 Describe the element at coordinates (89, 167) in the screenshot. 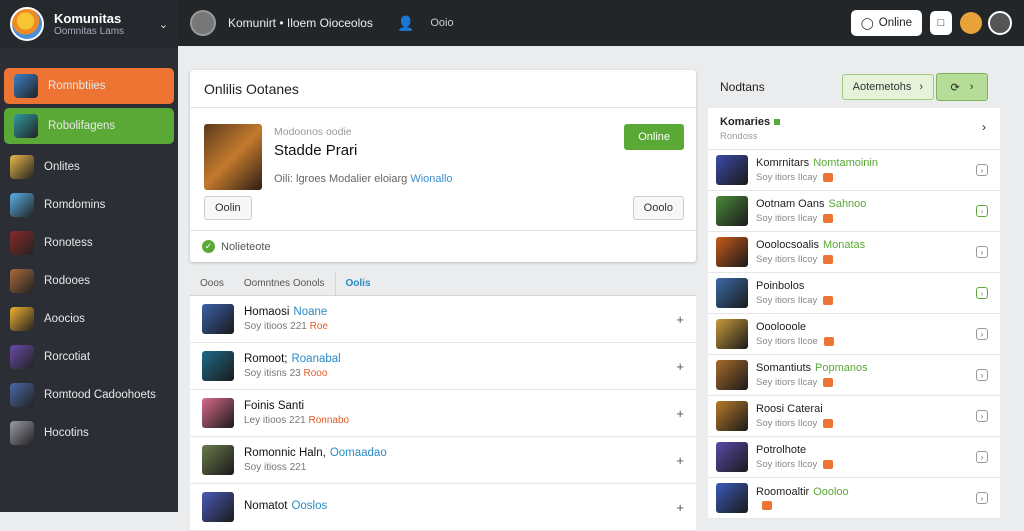

I see `sidebar-item-2: Onlites` at that location.